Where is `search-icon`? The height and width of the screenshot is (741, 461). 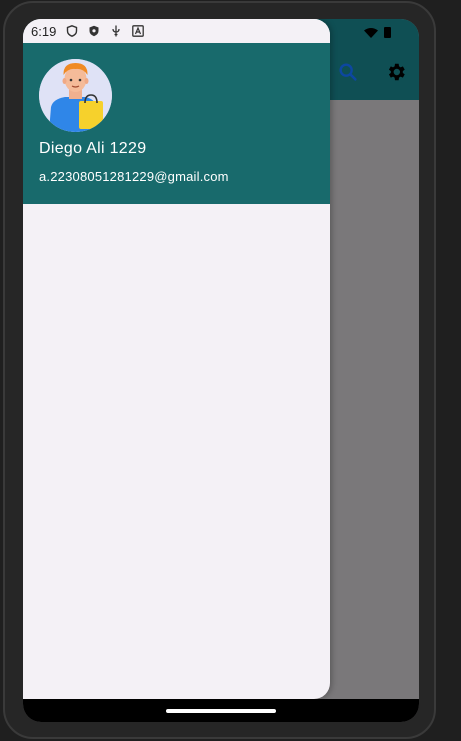
search-icon is located at coordinates (348, 72).